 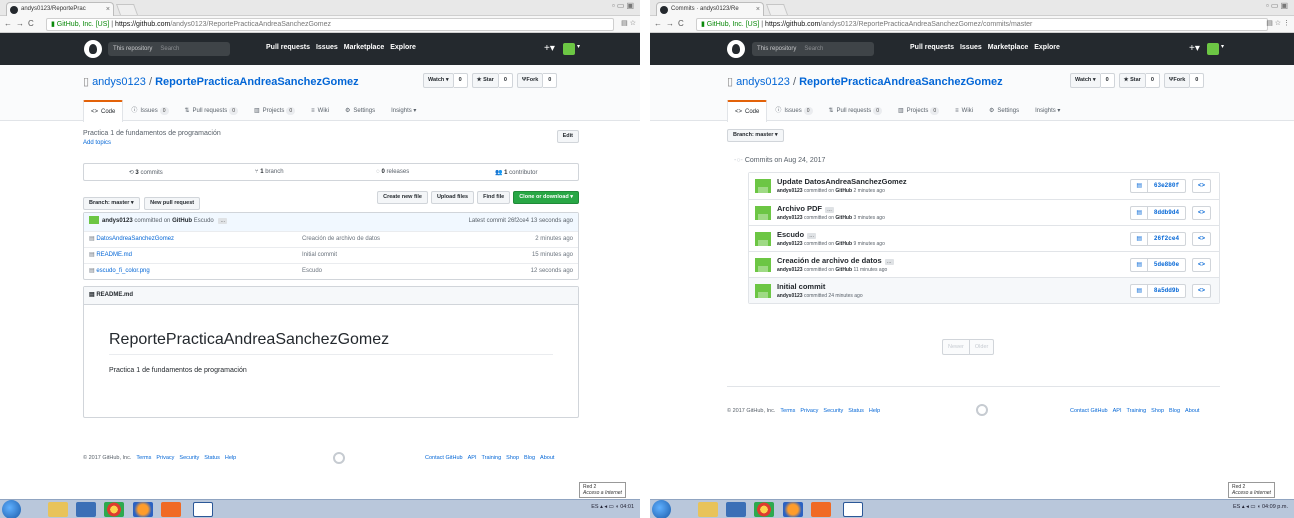 What do you see at coordinates (1166, 291) in the screenshot?
I see `commit-sha-link: 8a5dd9b` at bounding box center [1166, 291].